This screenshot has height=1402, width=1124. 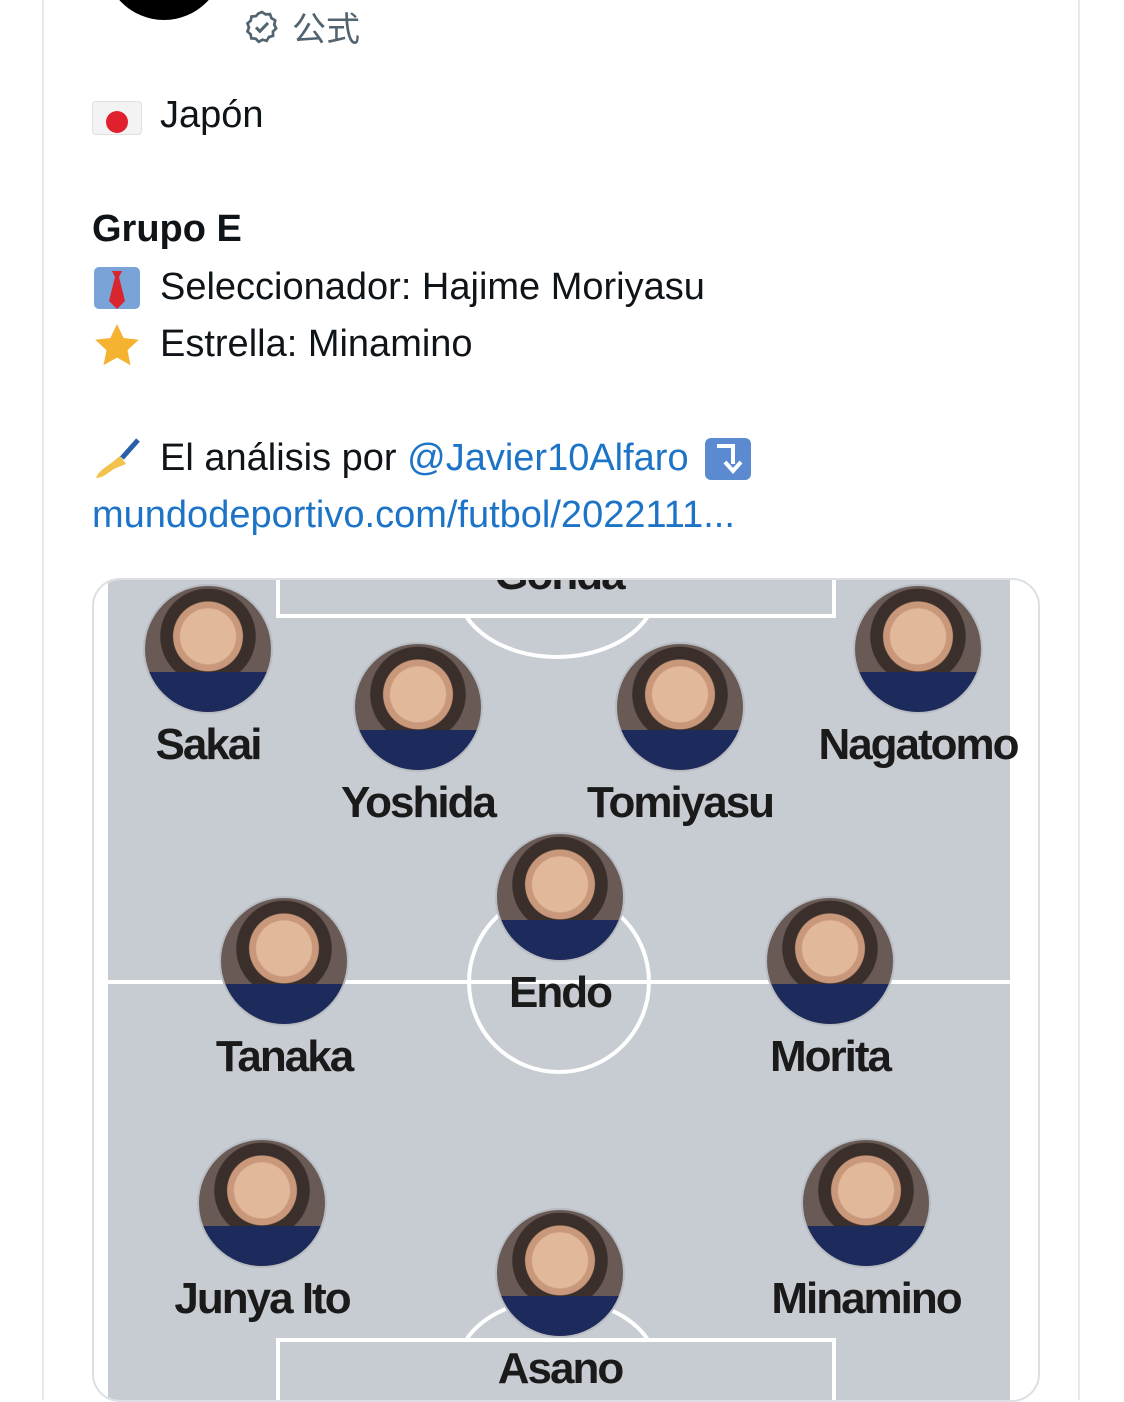 What do you see at coordinates (560, 1368) in the screenshot?
I see `player-name: Asano` at bounding box center [560, 1368].